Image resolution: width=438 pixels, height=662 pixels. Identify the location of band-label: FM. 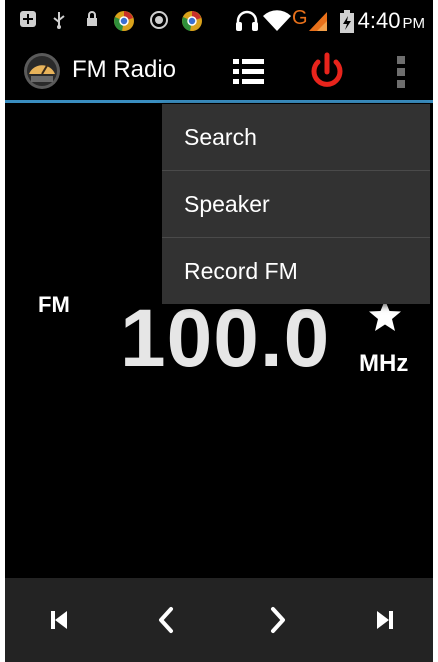
(54, 304).